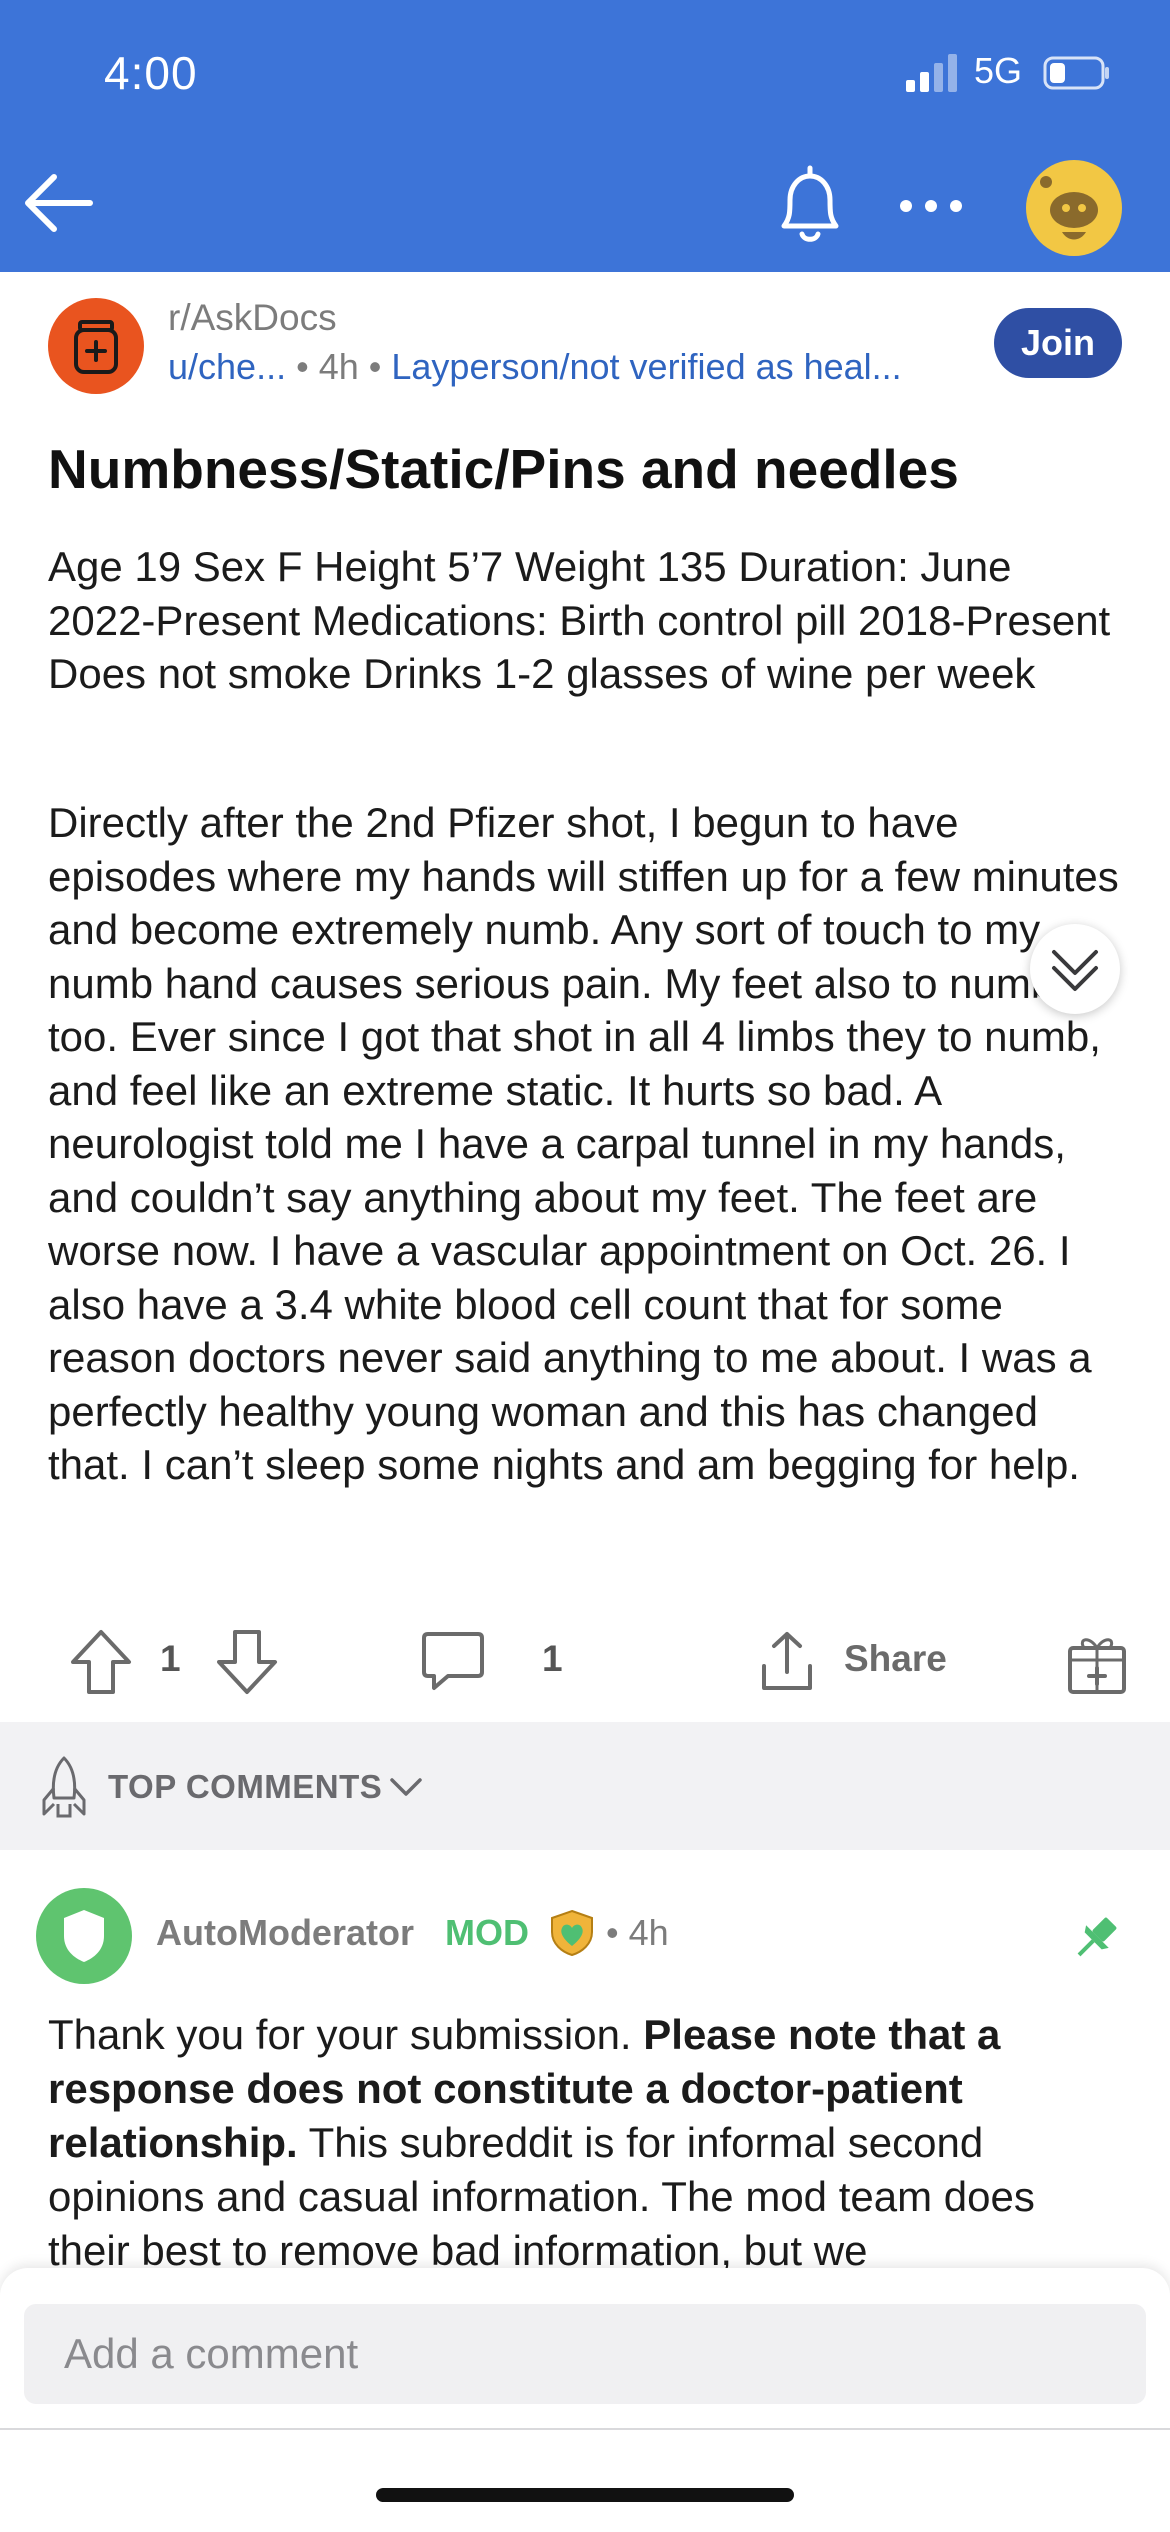 The width and height of the screenshot is (1170, 2532). I want to click on award-button, so click(1097, 1662).